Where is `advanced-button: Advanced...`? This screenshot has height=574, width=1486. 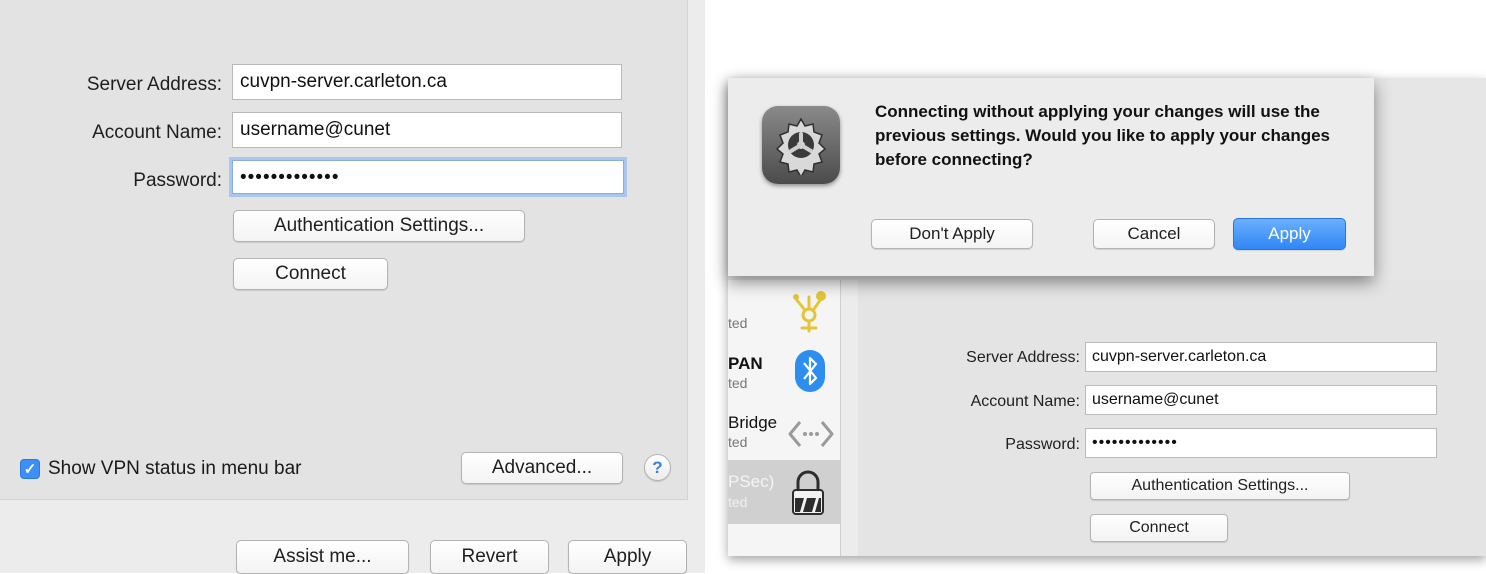 advanced-button: Advanced... is located at coordinates (542, 468).